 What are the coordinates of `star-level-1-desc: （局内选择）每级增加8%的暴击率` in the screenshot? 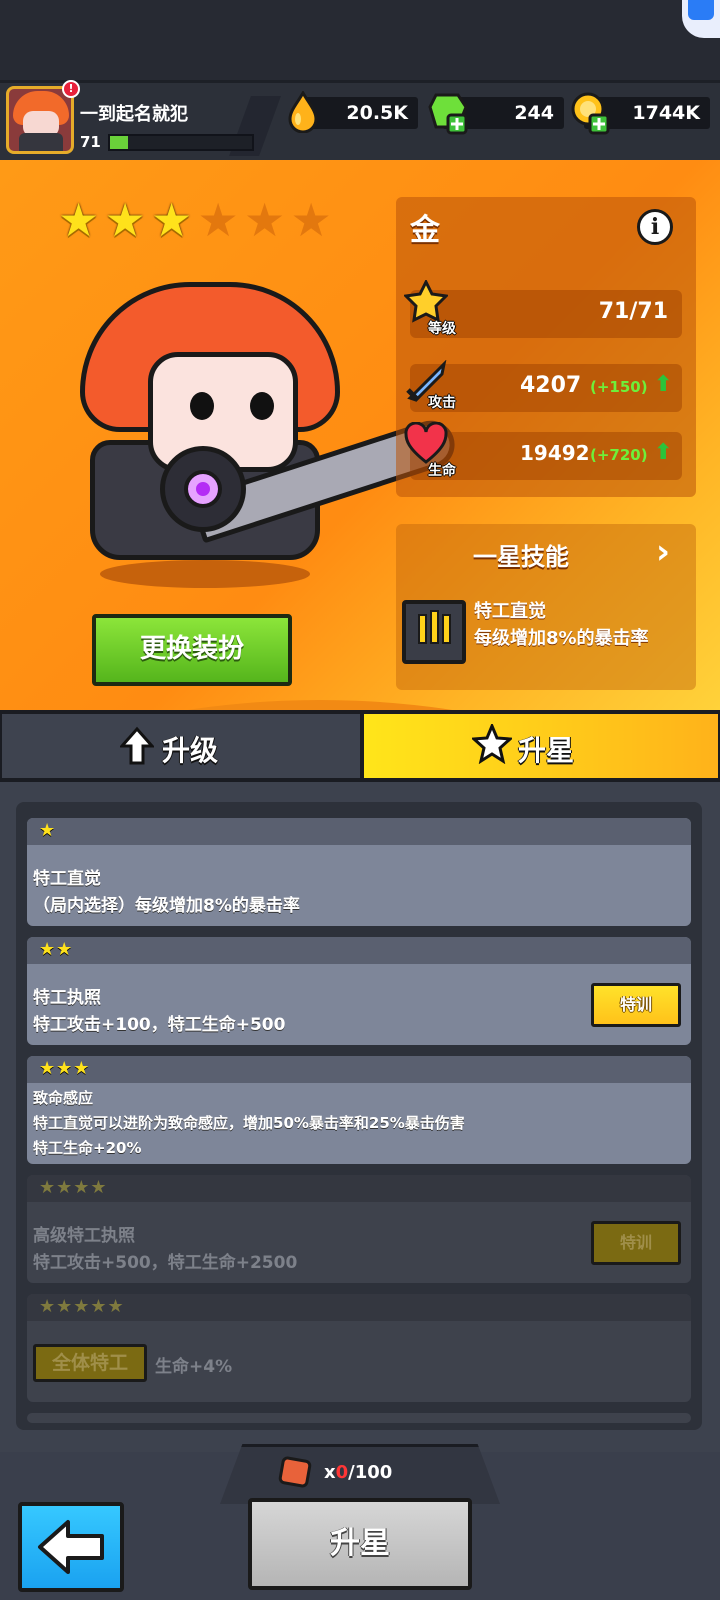 It's located at (166, 906).